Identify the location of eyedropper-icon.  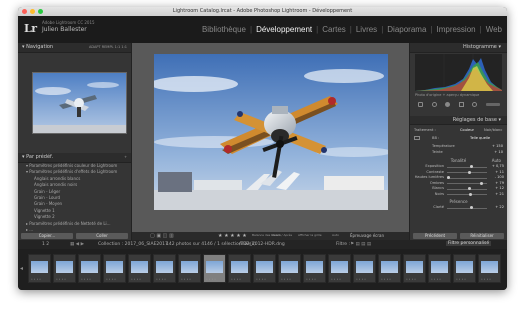
(417, 138).